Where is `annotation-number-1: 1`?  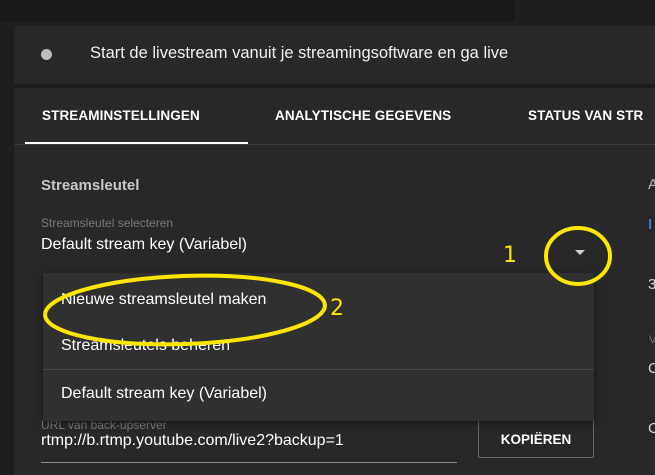 annotation-number-1: 1 is located at coordinates (510, 255).